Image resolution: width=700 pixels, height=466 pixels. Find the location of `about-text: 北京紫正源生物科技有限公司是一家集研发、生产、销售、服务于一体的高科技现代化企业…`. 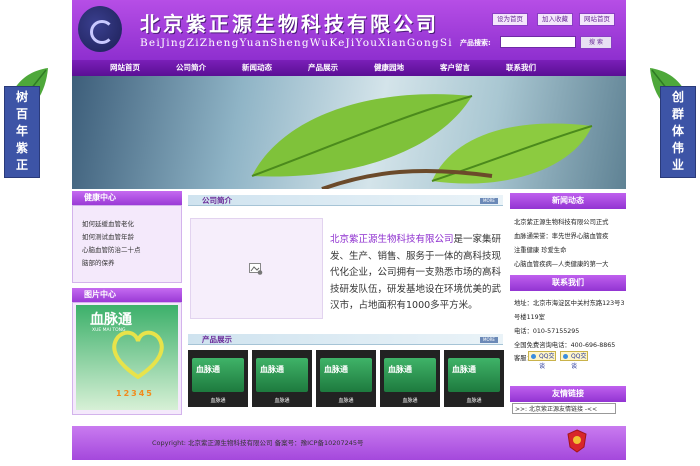

about-text: 北京紫正源生物科技有限公司是一家集研发、生产、销售、服务于一体的高科技现代化企业… is located at coordinates (419, 273).